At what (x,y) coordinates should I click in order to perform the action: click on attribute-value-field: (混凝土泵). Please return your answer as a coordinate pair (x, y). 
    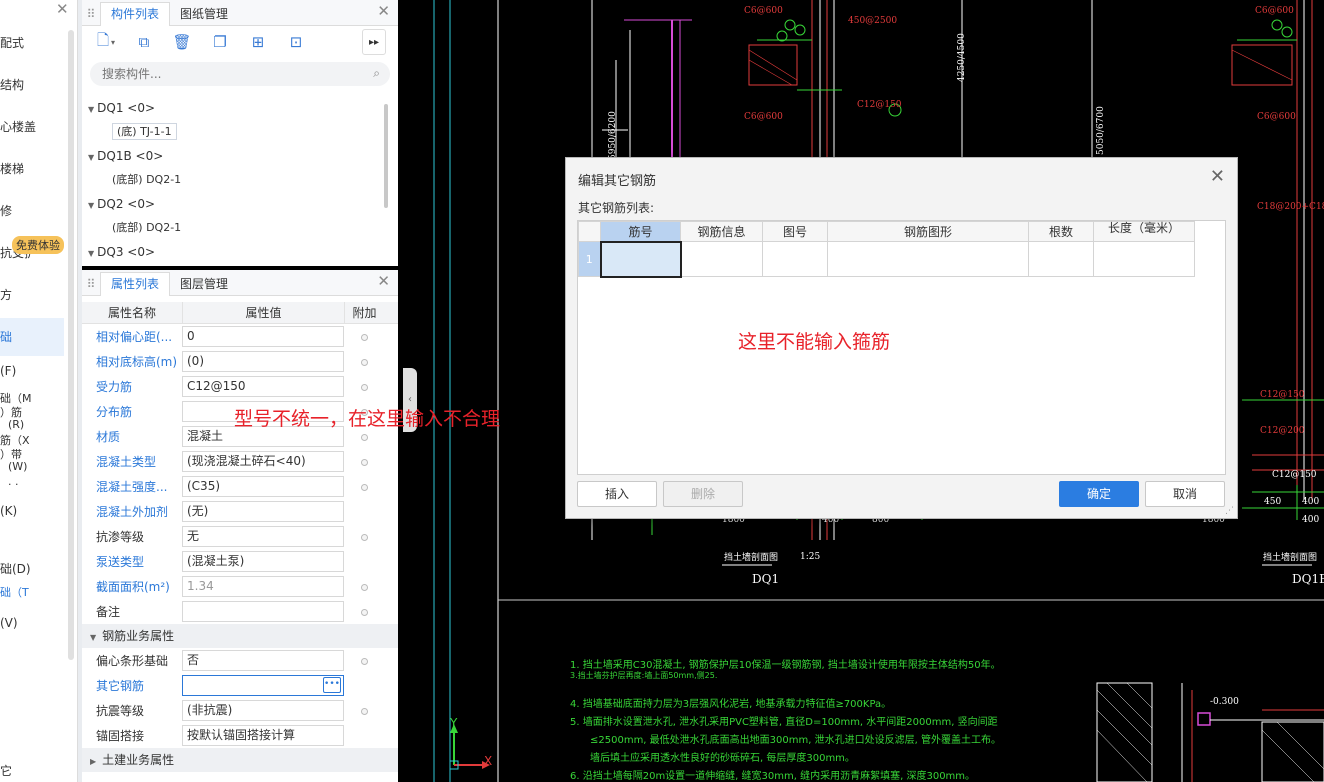
    Looking at the image, I should click on (263, 561).